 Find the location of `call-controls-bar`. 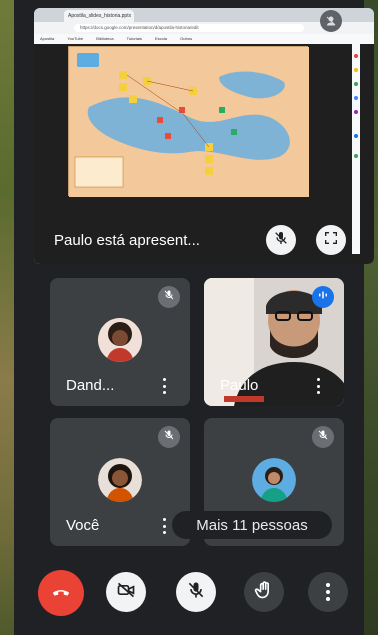

call-controls-bar is located at coordinates (189, 590).